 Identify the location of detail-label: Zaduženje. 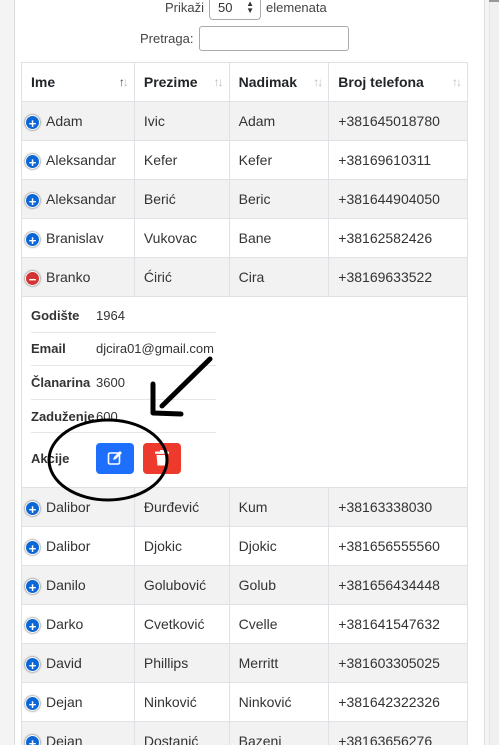
(63, 416).